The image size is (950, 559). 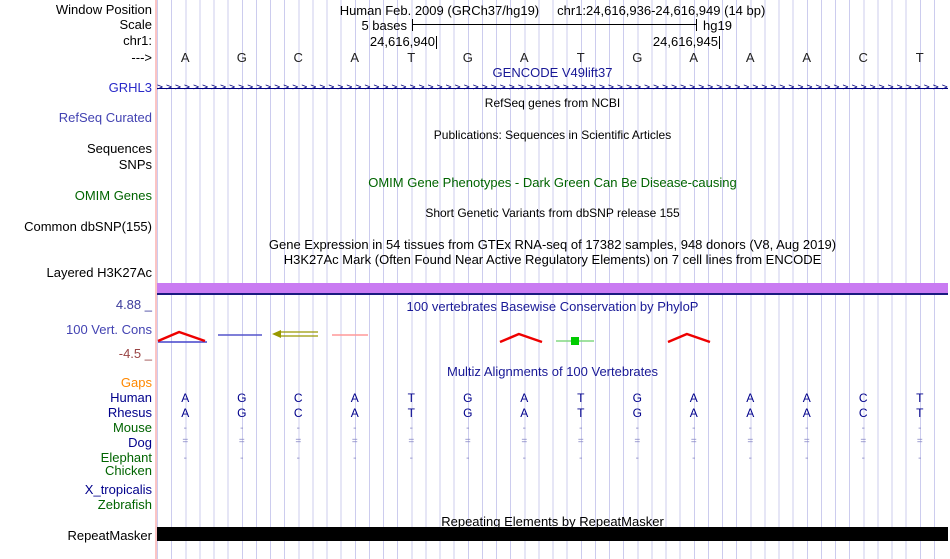 I want to click on human-base-4: A, so click(x=354, y=398).